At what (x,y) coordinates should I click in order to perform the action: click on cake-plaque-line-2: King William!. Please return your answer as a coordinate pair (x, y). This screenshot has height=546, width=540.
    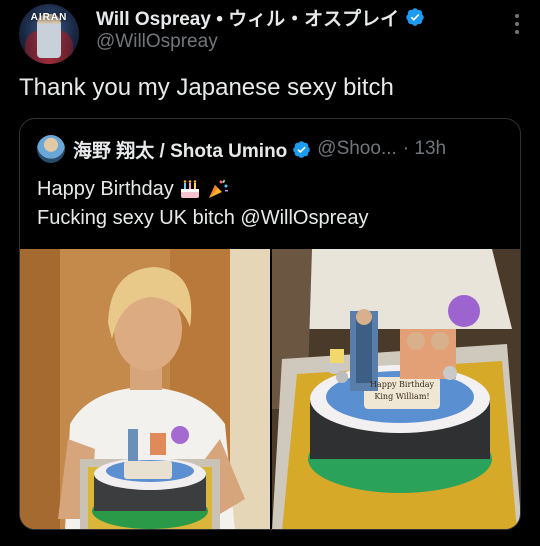
    Looking at the image, I should click on (402, 396).